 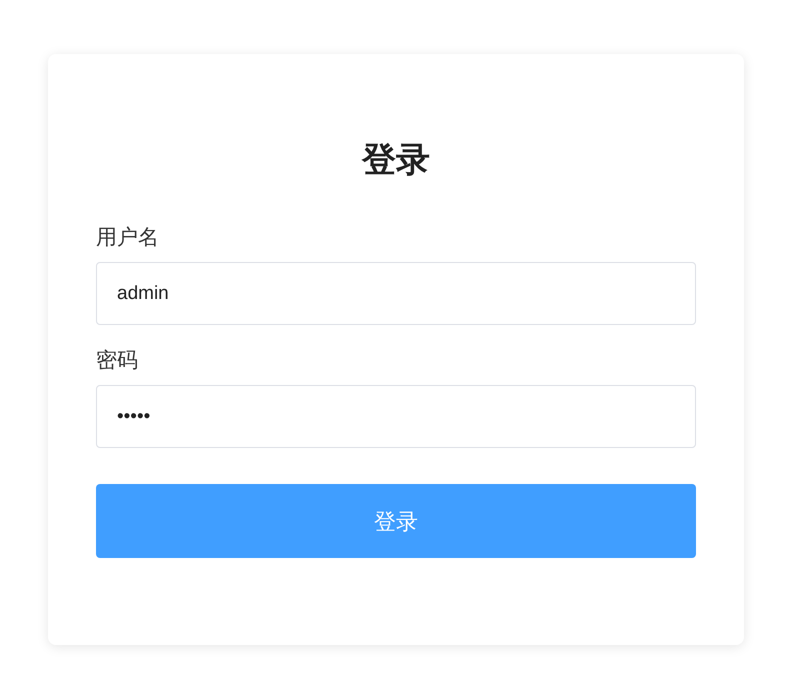 I want to click on login-title: 登录, so click(x=396, y=160).